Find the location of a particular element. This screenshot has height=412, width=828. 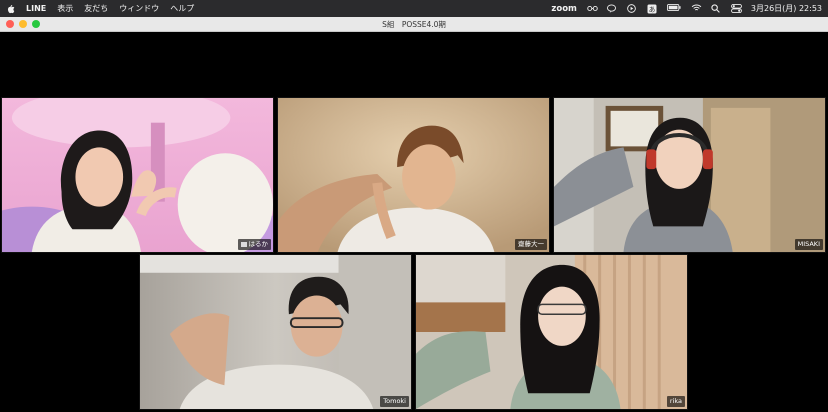

video-tile-1: はるか is located at coordinates (137, 175).